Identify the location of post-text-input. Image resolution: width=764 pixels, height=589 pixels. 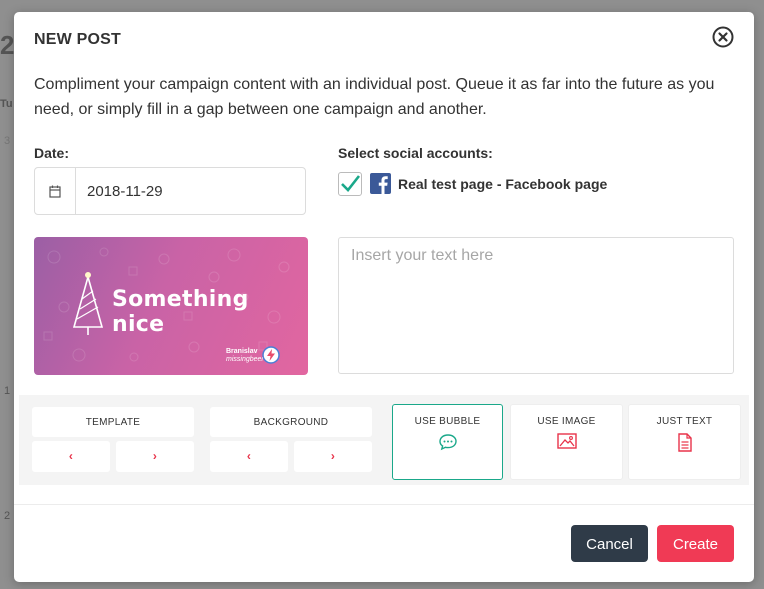
(536, 305).